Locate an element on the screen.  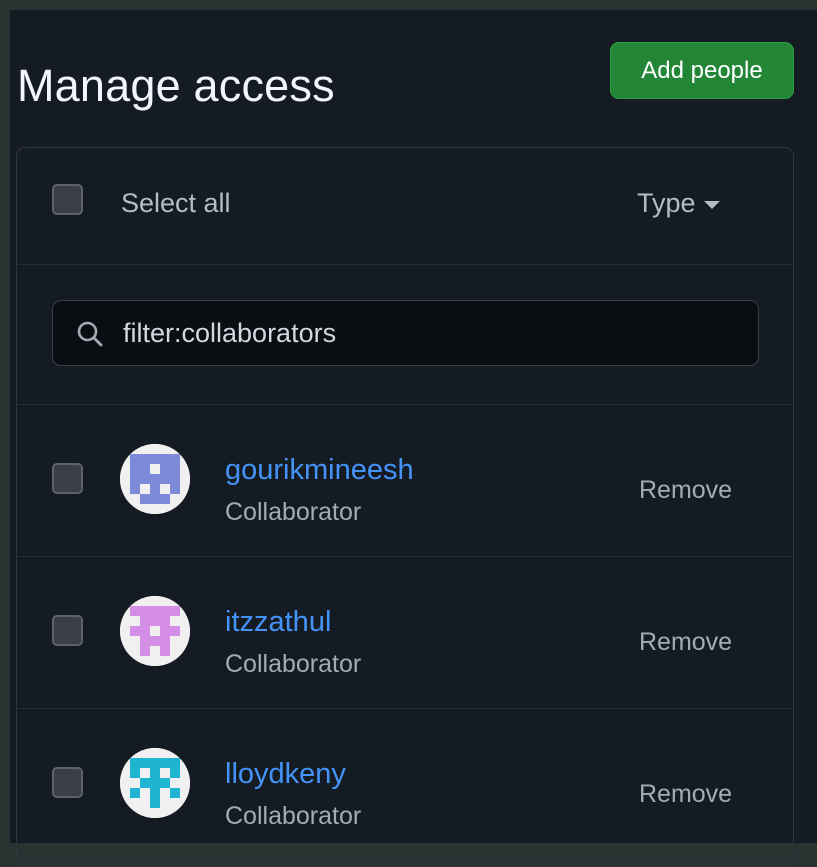
search-field is located at coordinates (405, 333).